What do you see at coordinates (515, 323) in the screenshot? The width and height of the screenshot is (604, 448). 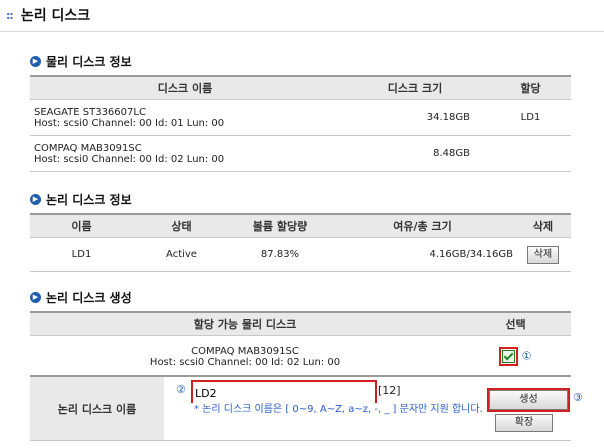 I see `col-header: 선택` at bounding box center [515, 323].